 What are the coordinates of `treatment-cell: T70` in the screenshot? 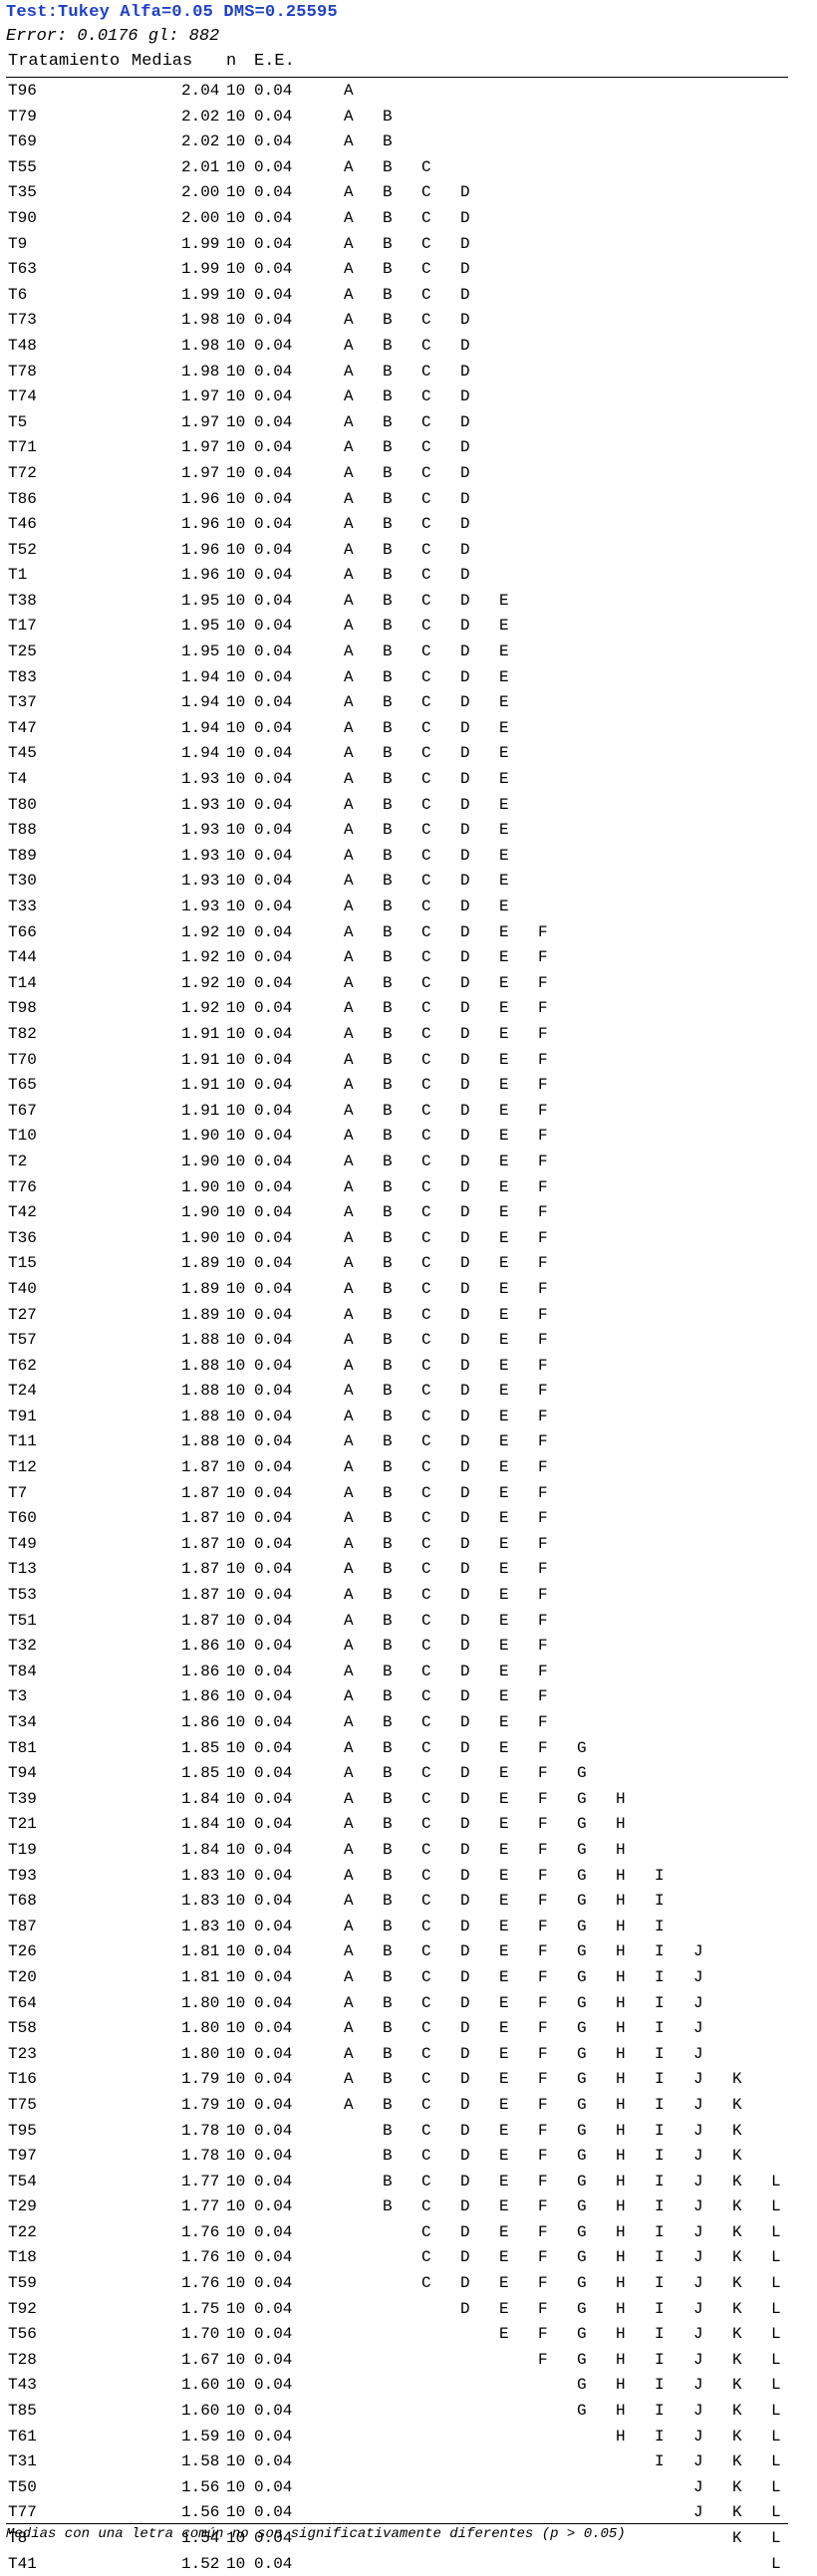 It's located at (22, 1059).